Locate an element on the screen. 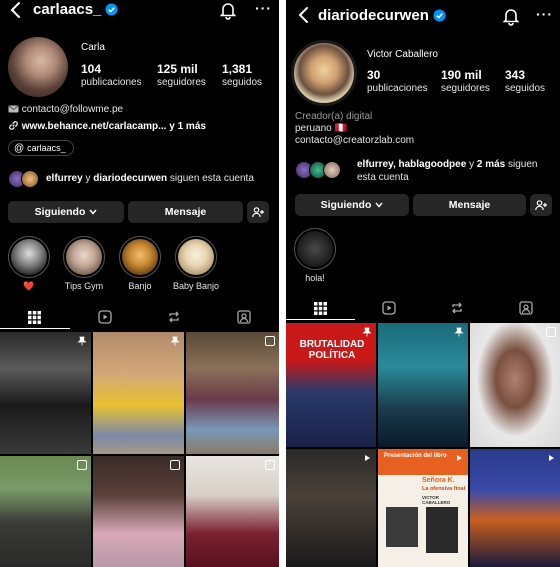 This screenshot has width=560, height=567. followers-stat: 190 mil seguidores is located at coordinates (465, 81).